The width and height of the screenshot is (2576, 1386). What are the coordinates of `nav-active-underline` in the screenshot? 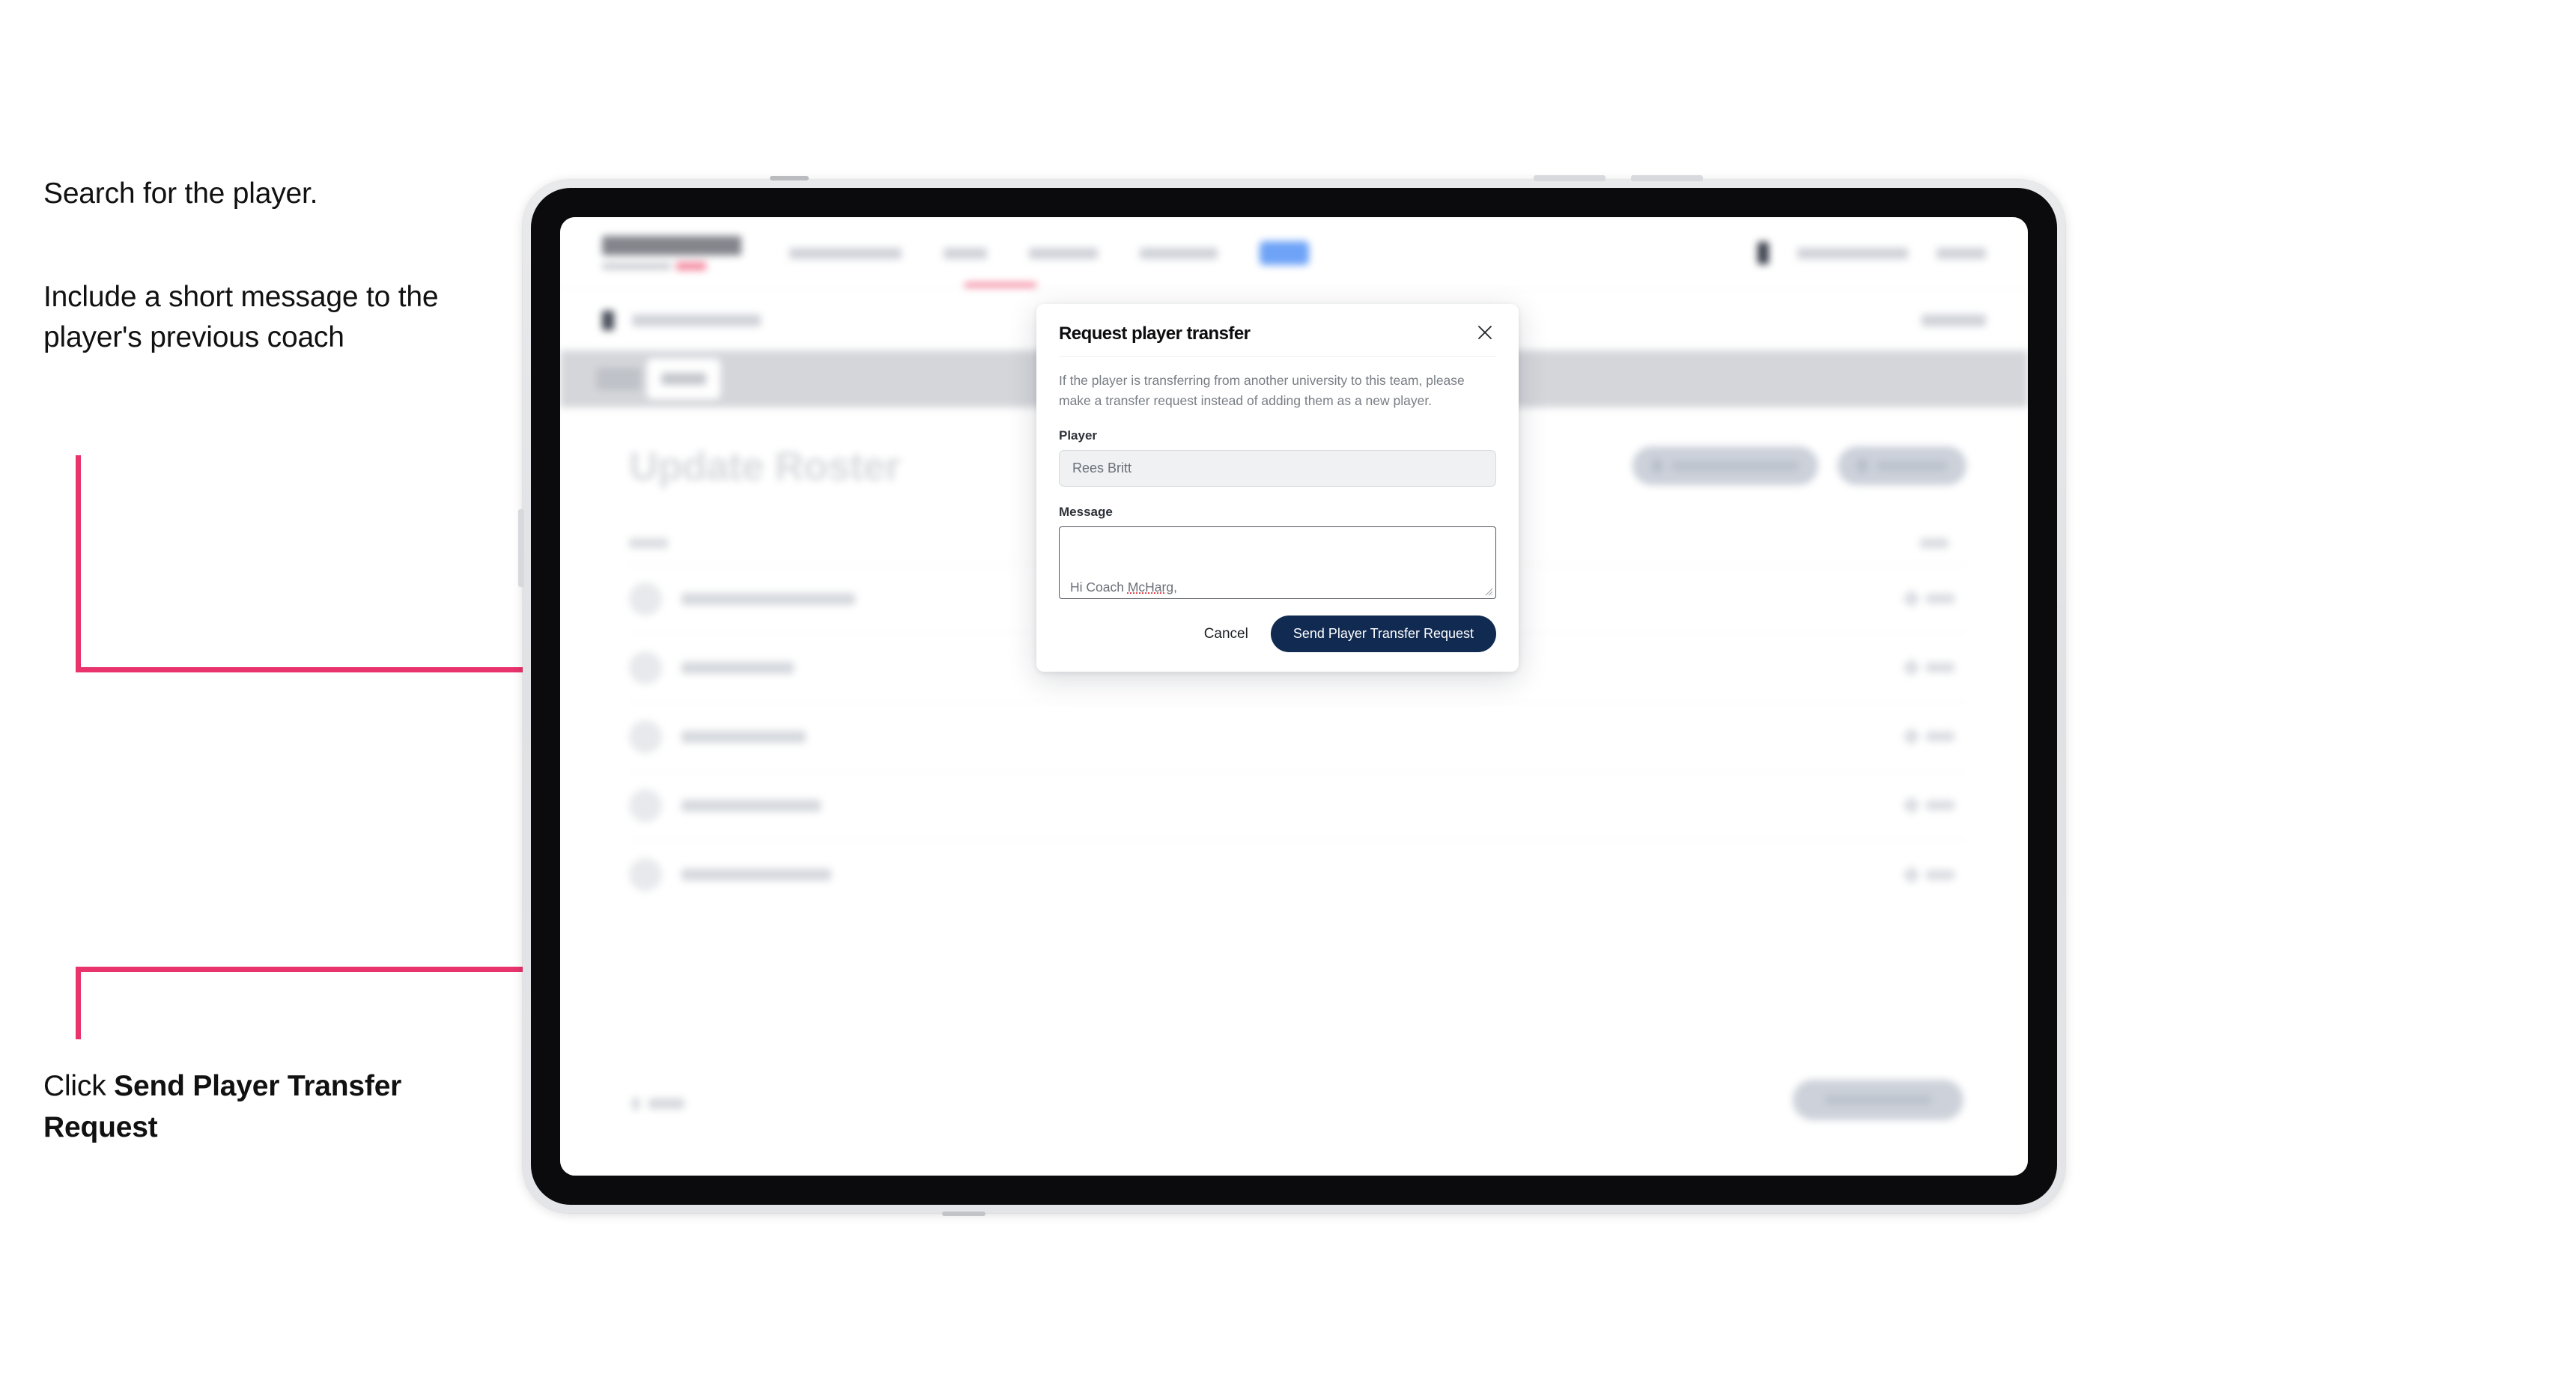 It's located at (1000, 285).